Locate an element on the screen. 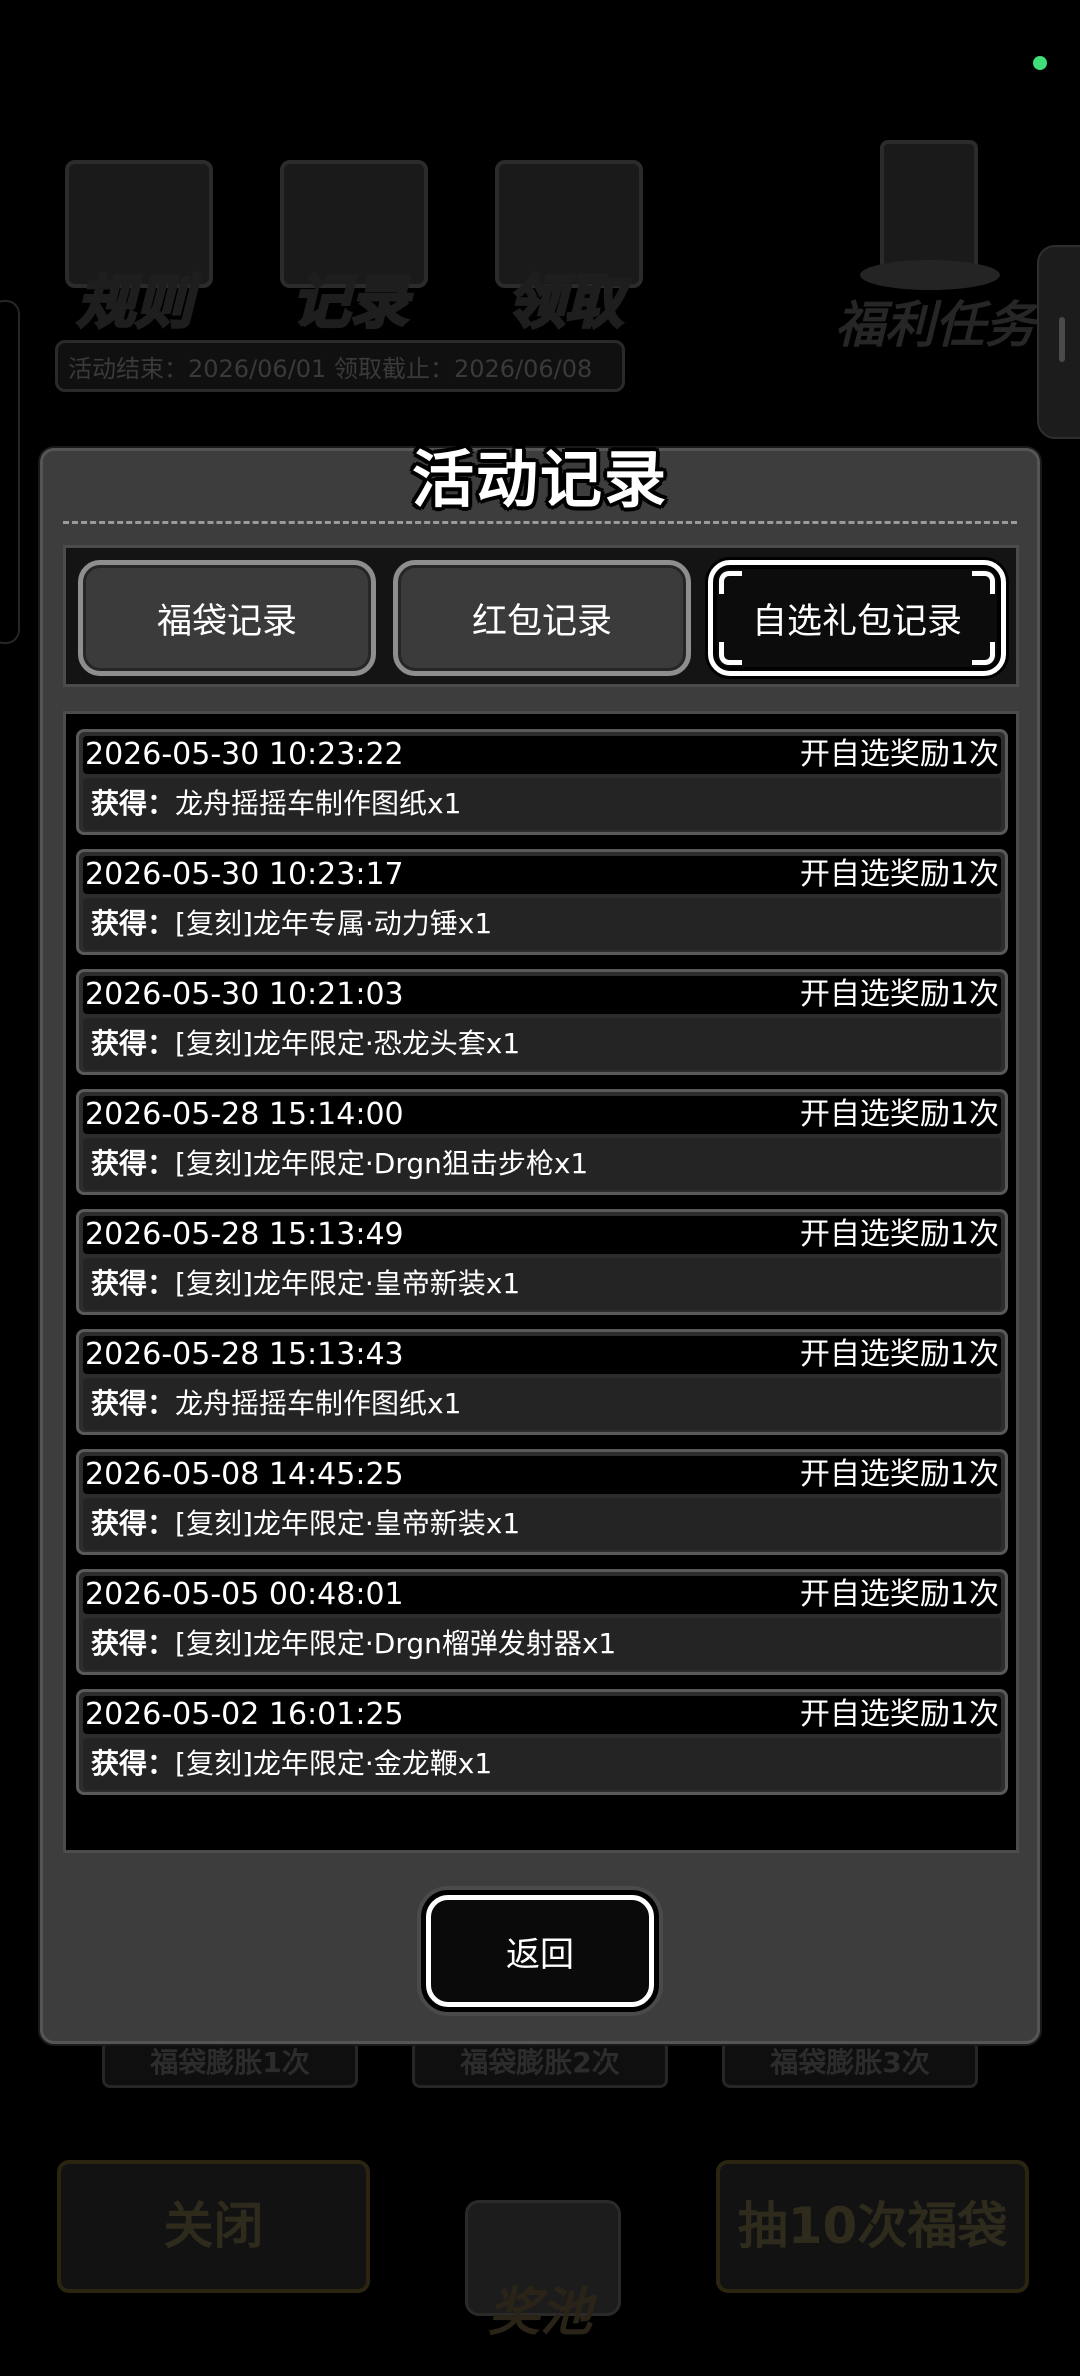  record-reward: 获得：[复刻]龙年专属·动力锤x1 is located at coordinates (291, 924).